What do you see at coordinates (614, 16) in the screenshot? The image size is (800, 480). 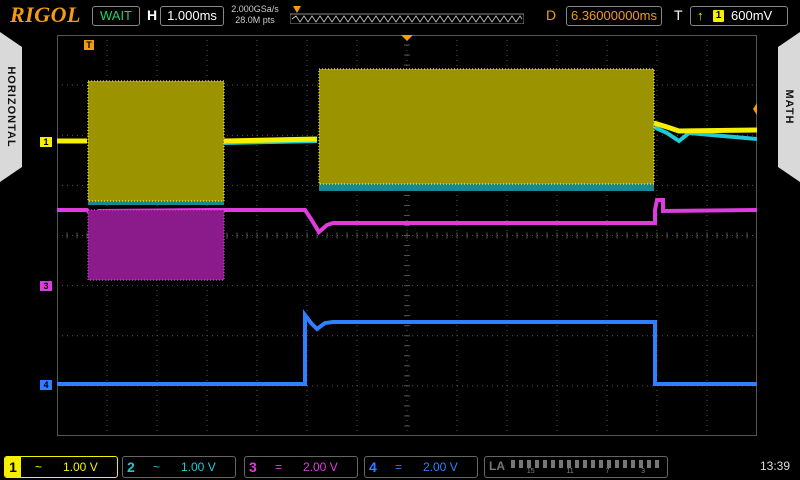 I see `delay-readout: 6.36000000ms` at bounding box center [614, 16].